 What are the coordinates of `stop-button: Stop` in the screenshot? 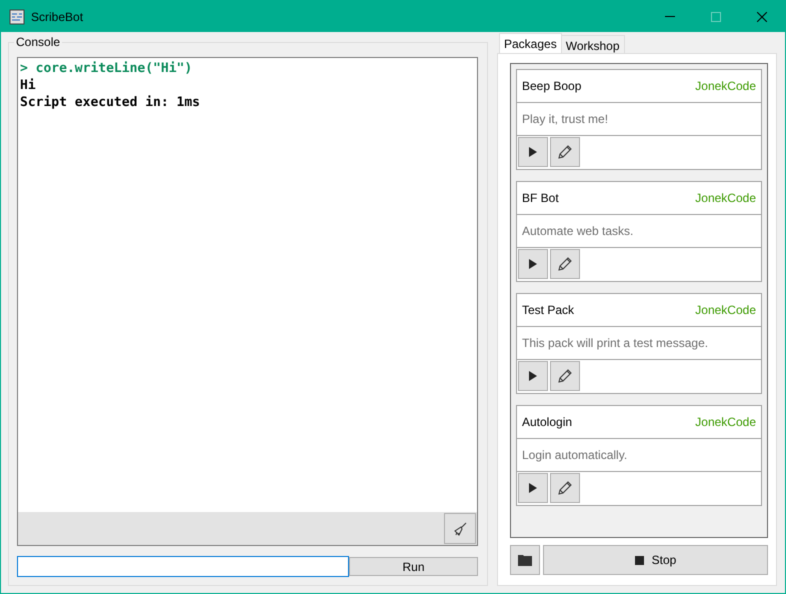 It's located at (655, 560).